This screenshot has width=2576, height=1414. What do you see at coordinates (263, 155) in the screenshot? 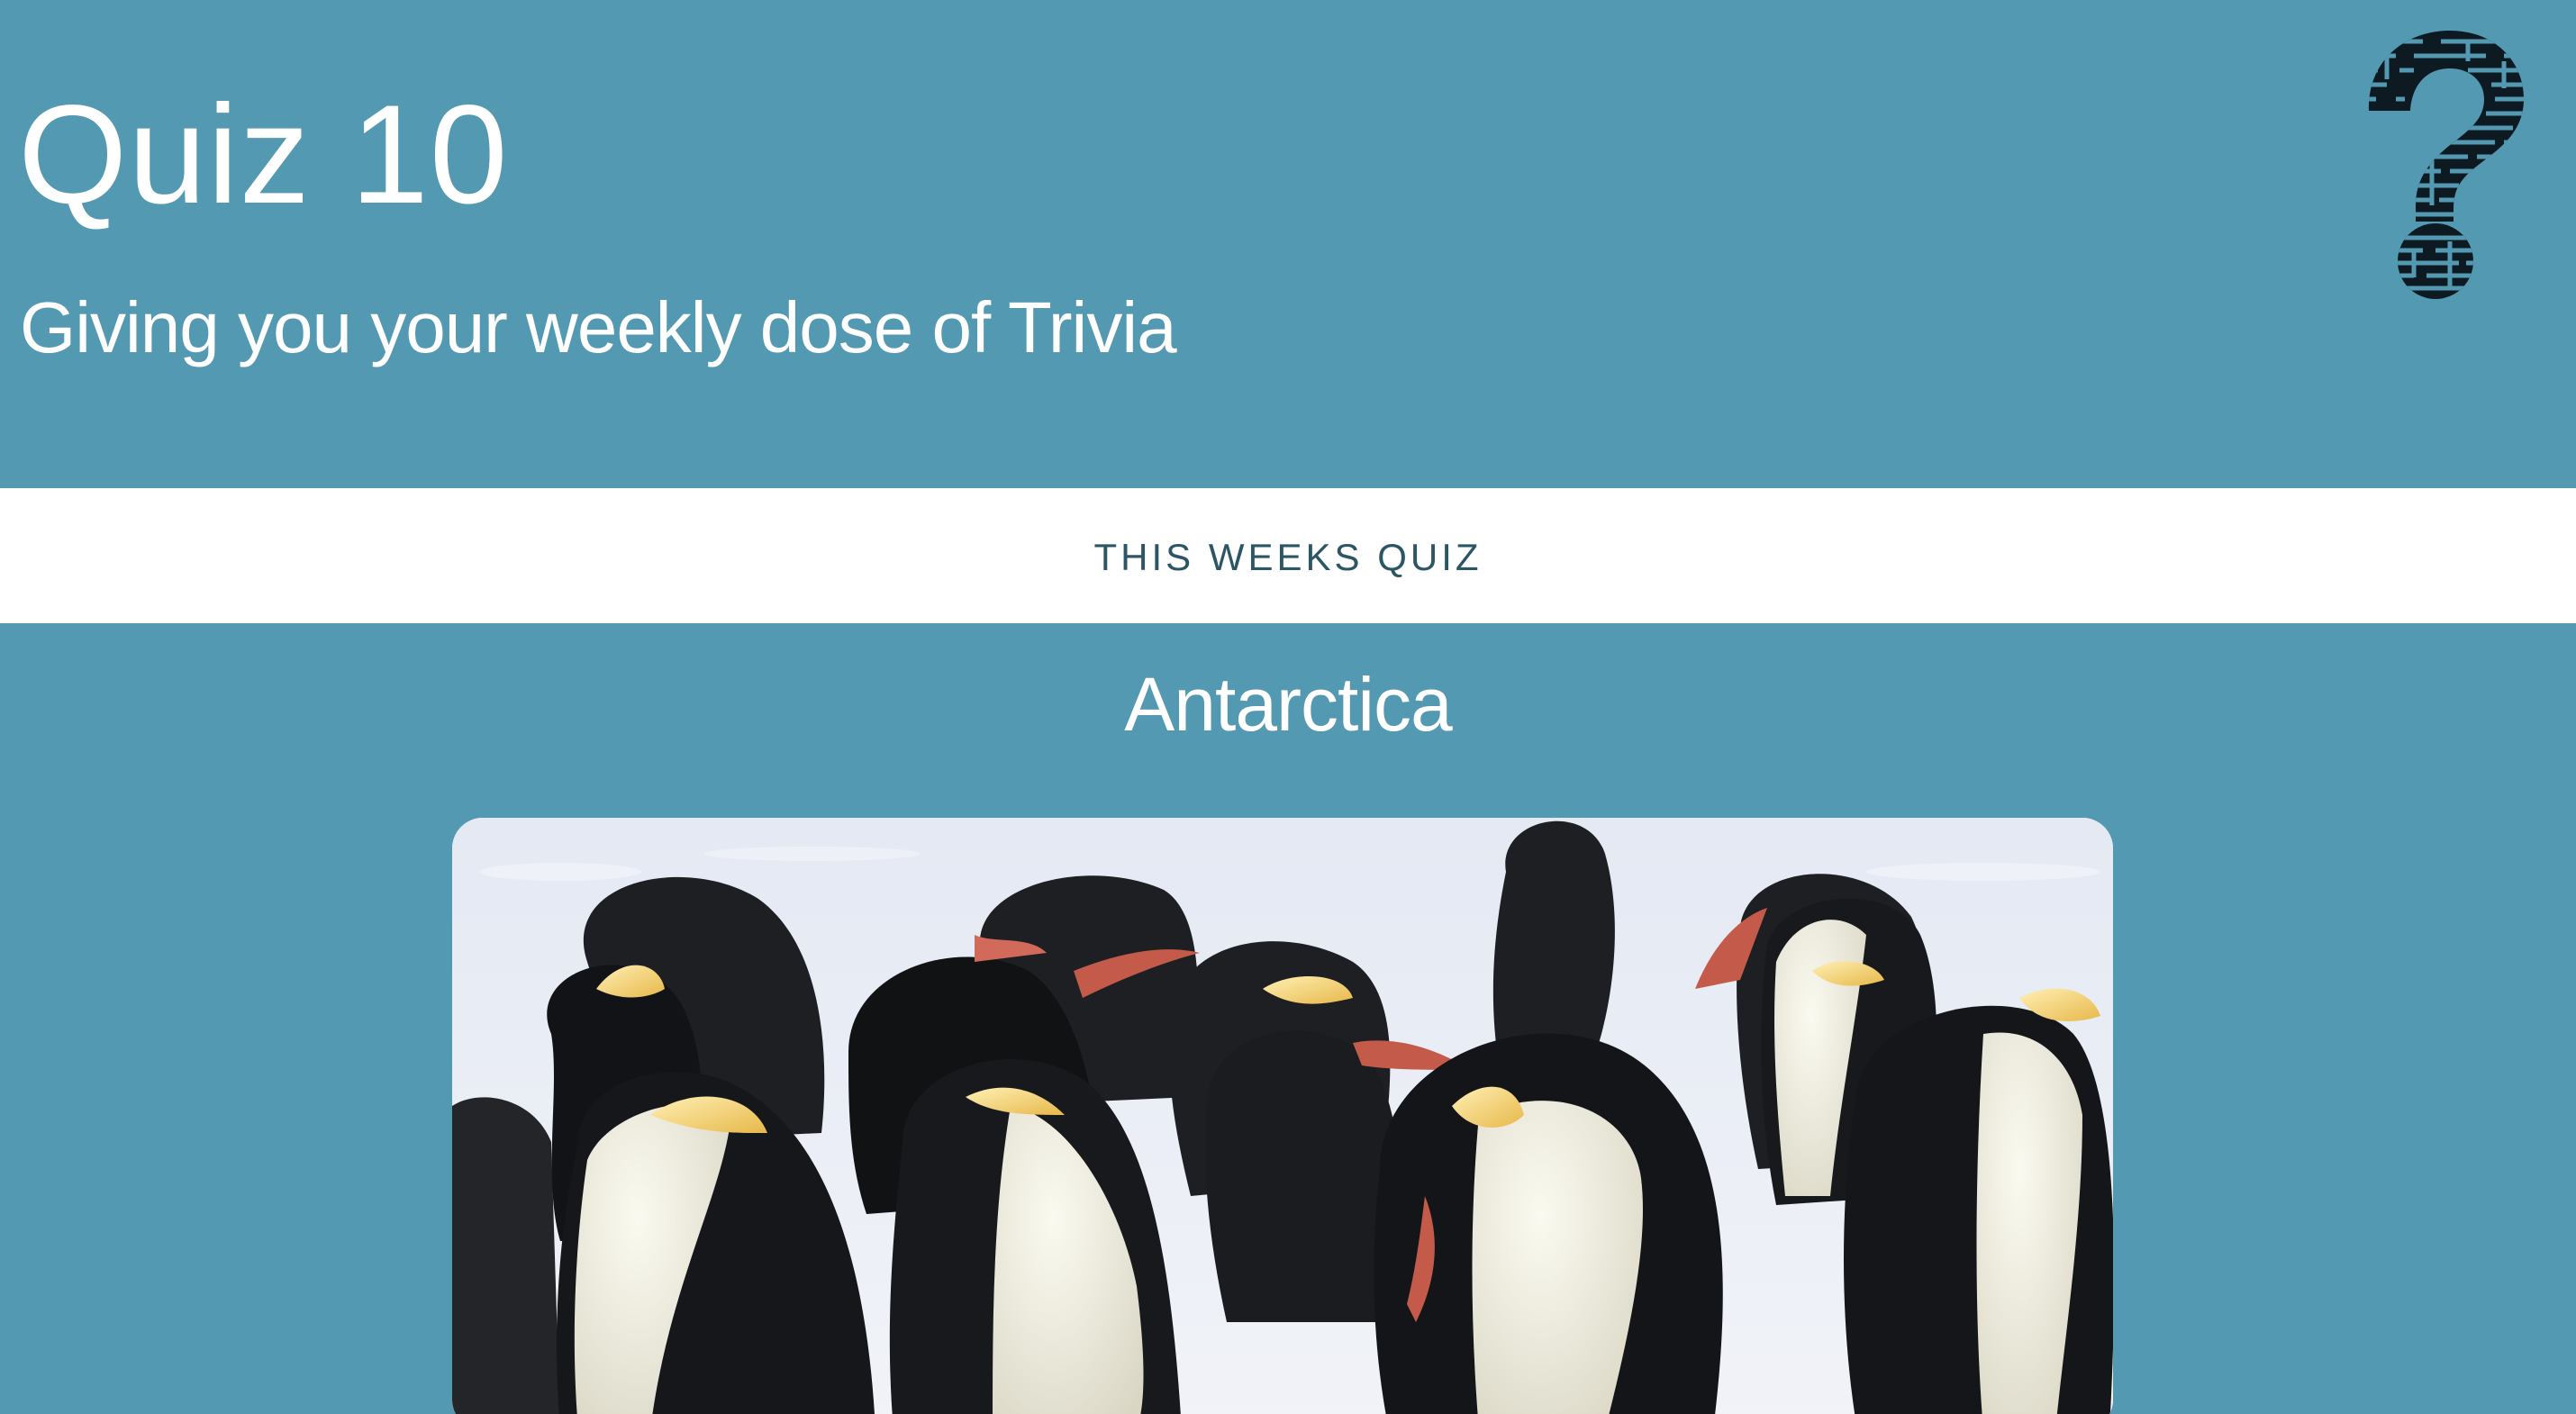
I see `page-title: Quiz 10` at bounding box center [263, 155].